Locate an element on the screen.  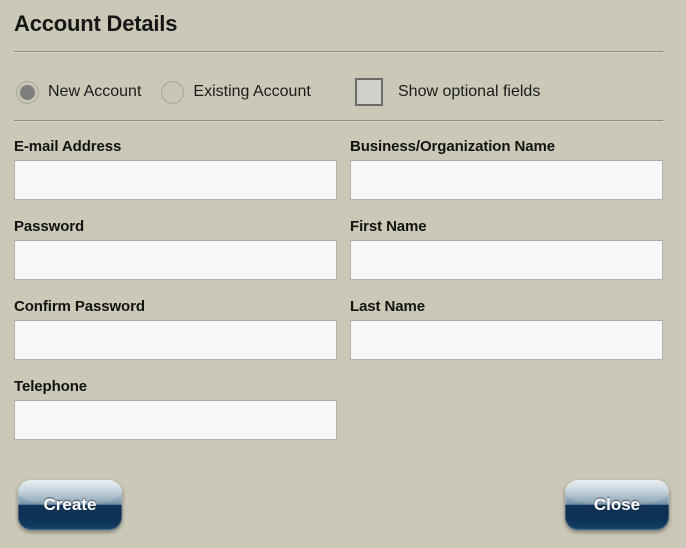
label-first-name: First Name is located at coordinates (388, 226).